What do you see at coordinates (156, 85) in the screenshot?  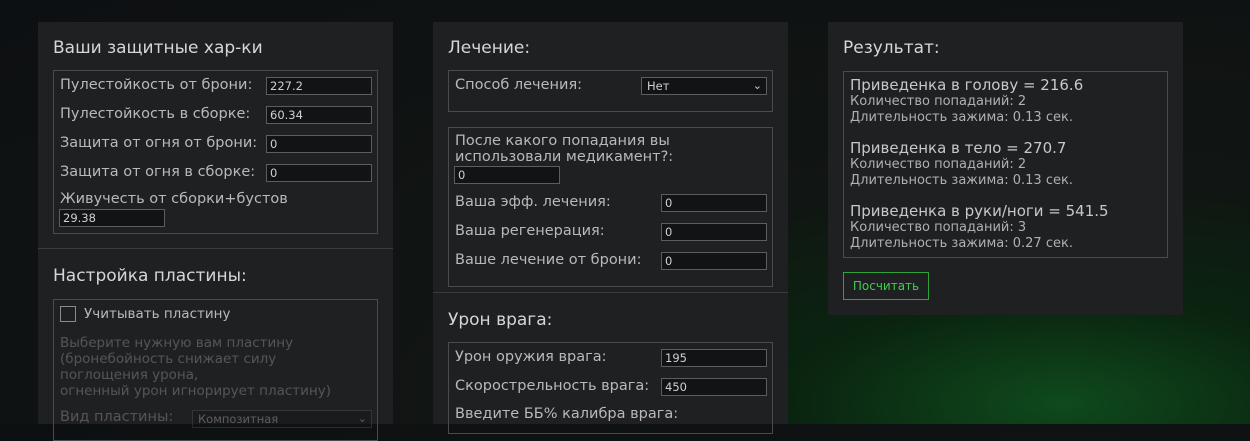 I see `armor-bullet-label: Пулестойкость от брони:` at bounding box center [156, 85].